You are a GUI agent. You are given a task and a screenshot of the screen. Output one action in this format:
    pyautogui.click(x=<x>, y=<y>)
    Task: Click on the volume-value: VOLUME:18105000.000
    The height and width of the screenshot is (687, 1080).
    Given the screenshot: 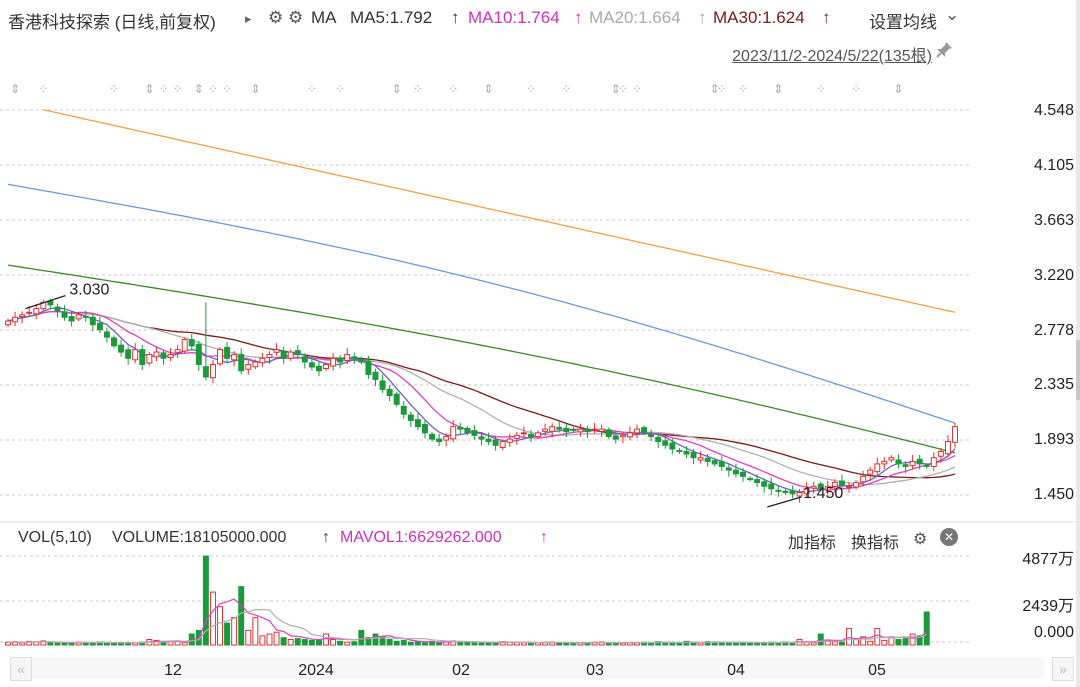 What is the action you would take?
    pyautogui.click(x=199, y=537)
    